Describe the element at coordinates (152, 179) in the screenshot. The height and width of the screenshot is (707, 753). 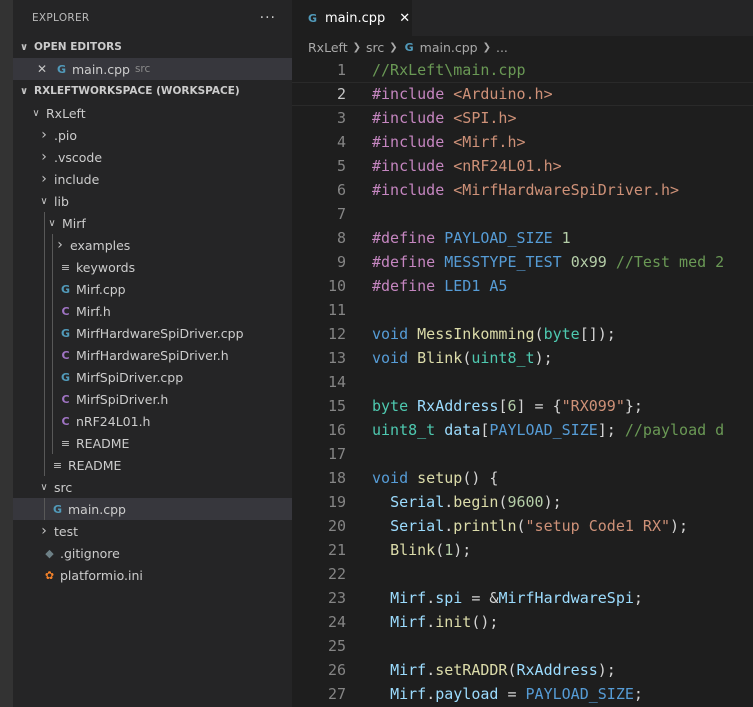
I see `tree-item: › include` at that location.